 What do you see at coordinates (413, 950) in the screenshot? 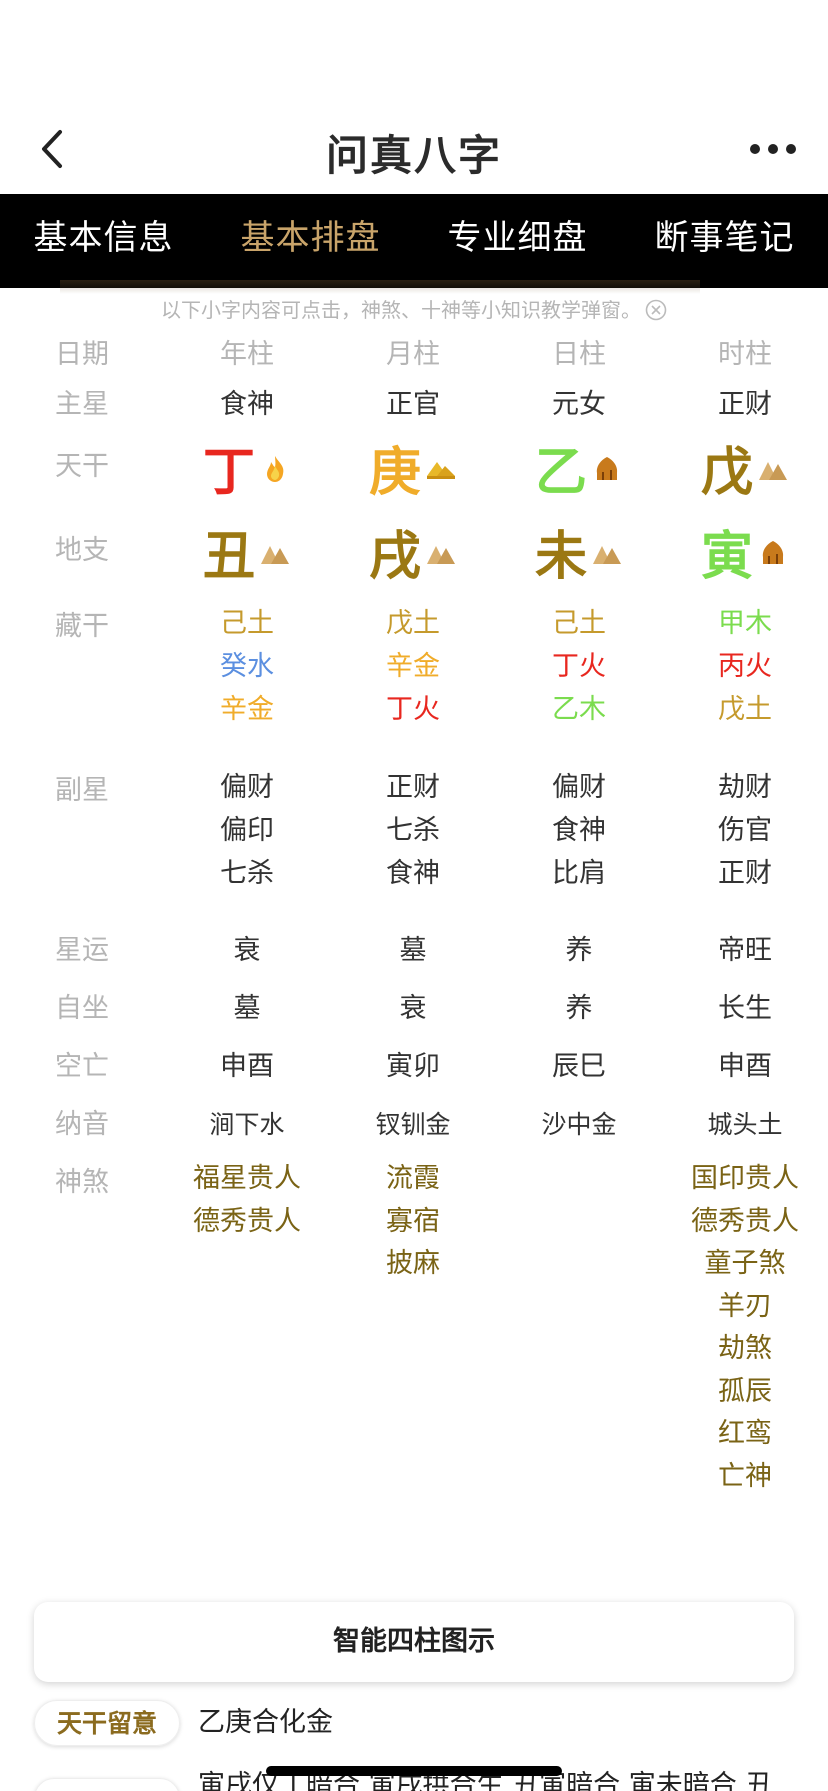
I see `xingyun-cell: 墓` at bounding box center [413, 950].